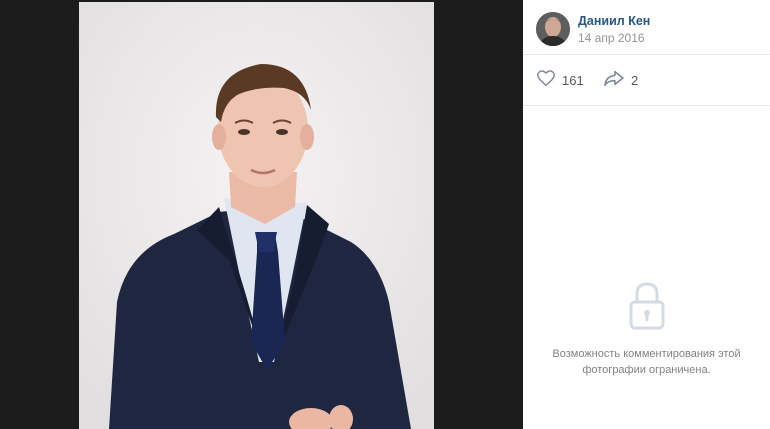 The width and height of the screenshot is (770, 429). Describe the element at coordinates (635, 80) in the screenshot. I see `shares-count: 2` at that location.